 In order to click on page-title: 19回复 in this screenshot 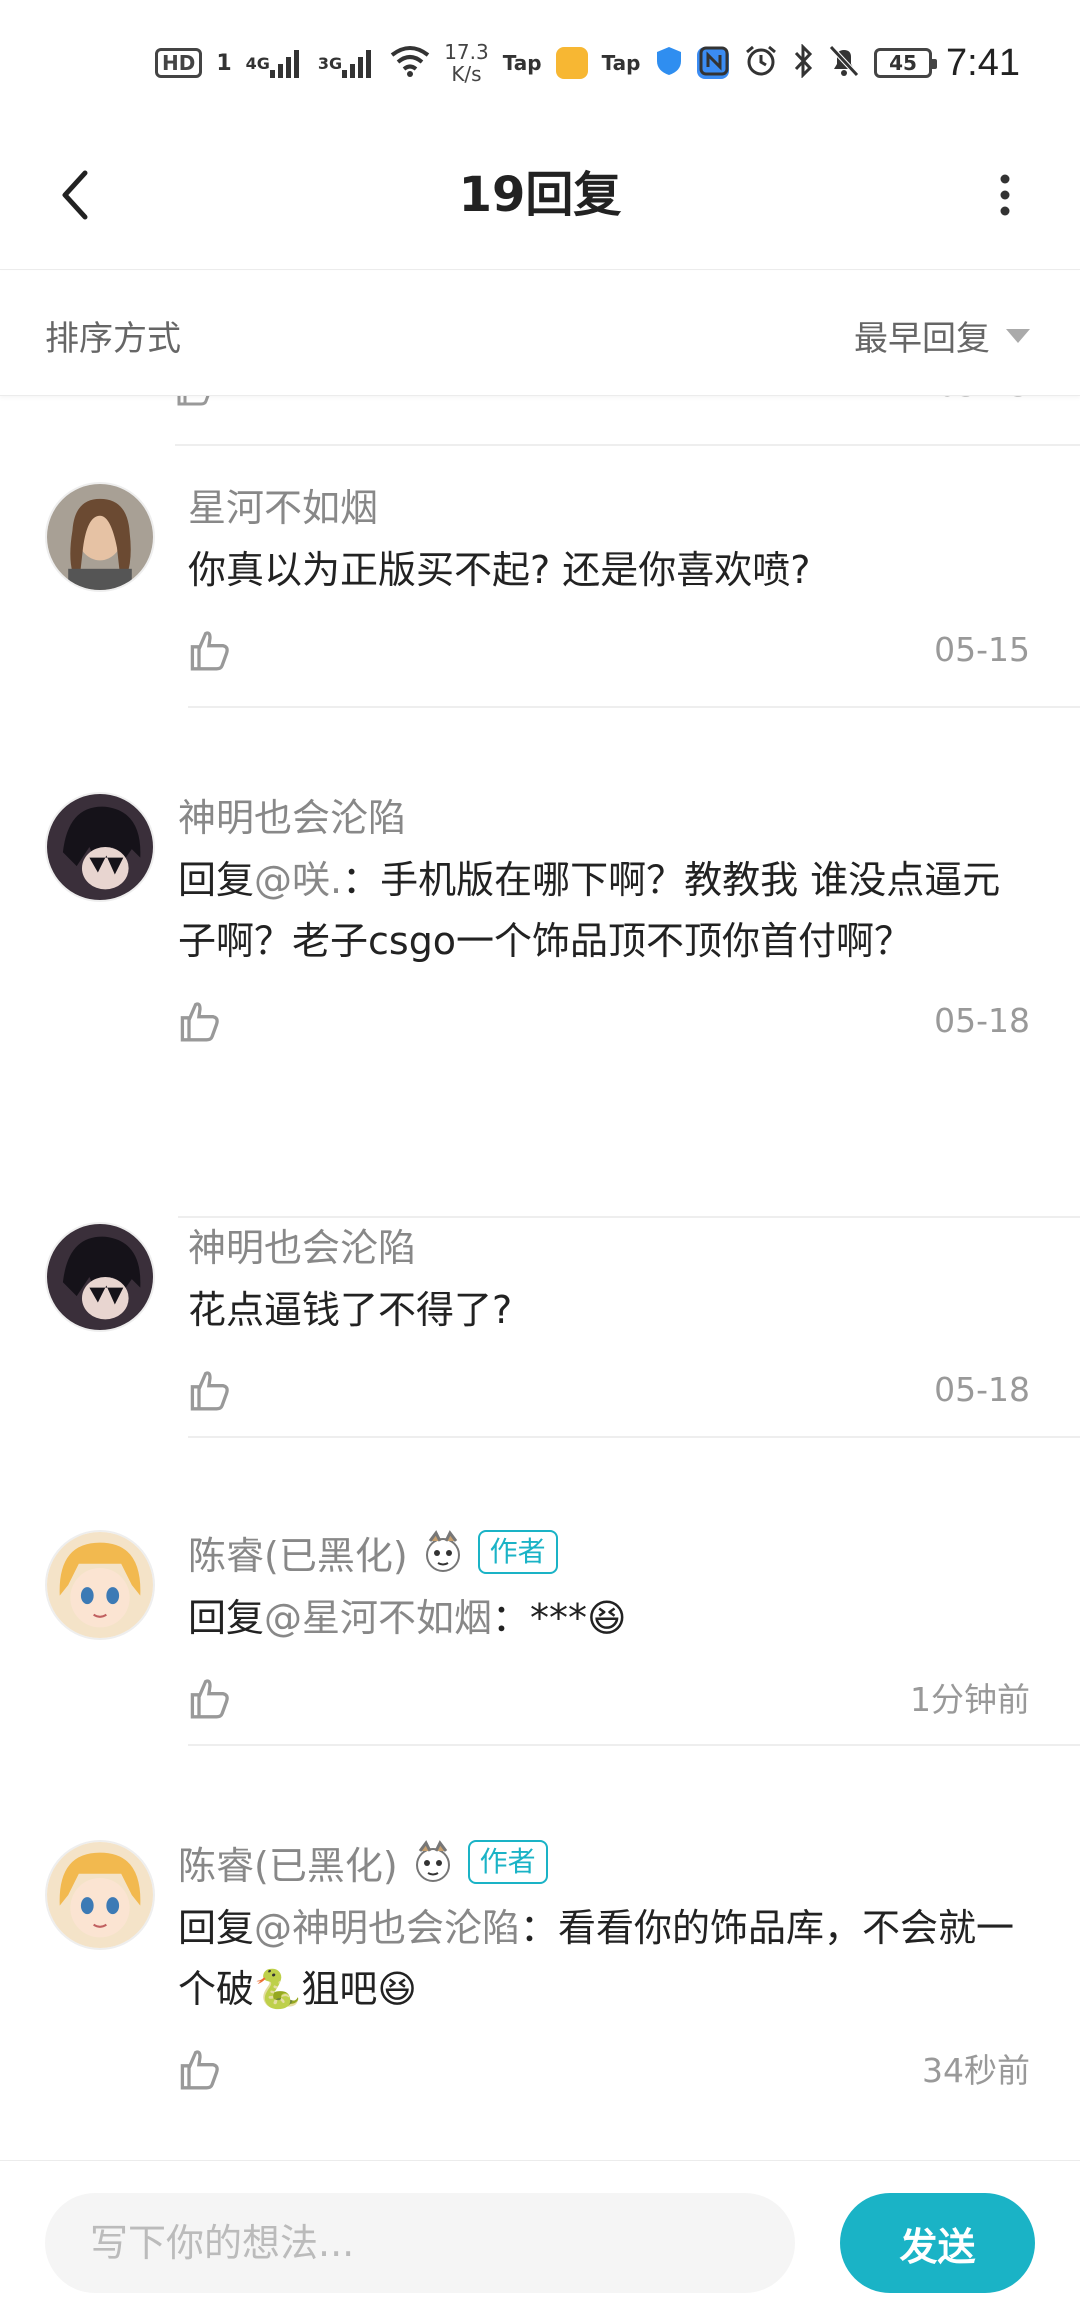, I will do `click(540, 195)`.